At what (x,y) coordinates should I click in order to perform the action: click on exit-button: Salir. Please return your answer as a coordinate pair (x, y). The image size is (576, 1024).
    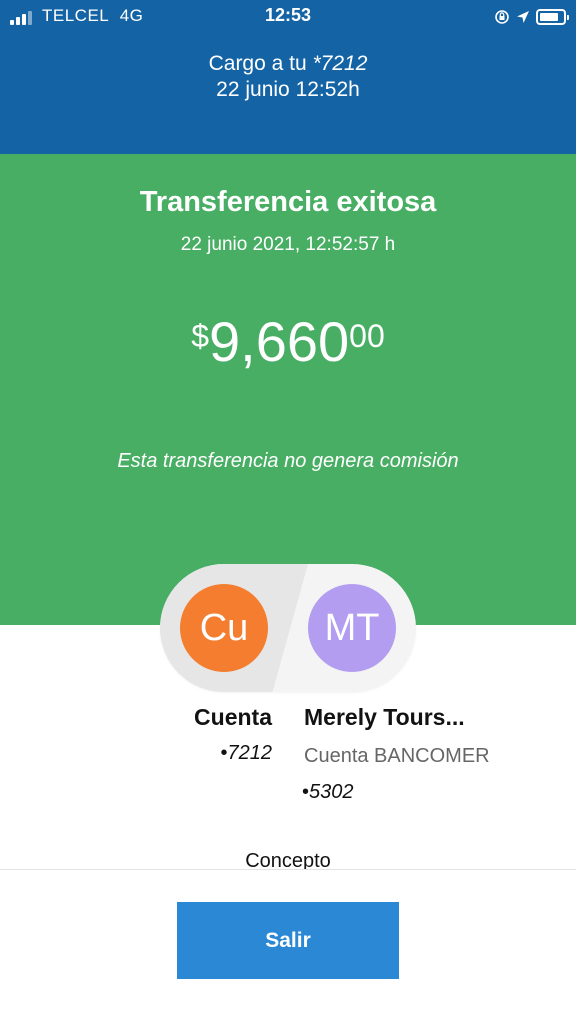
    Looking at the image, I should click on (288, 940).